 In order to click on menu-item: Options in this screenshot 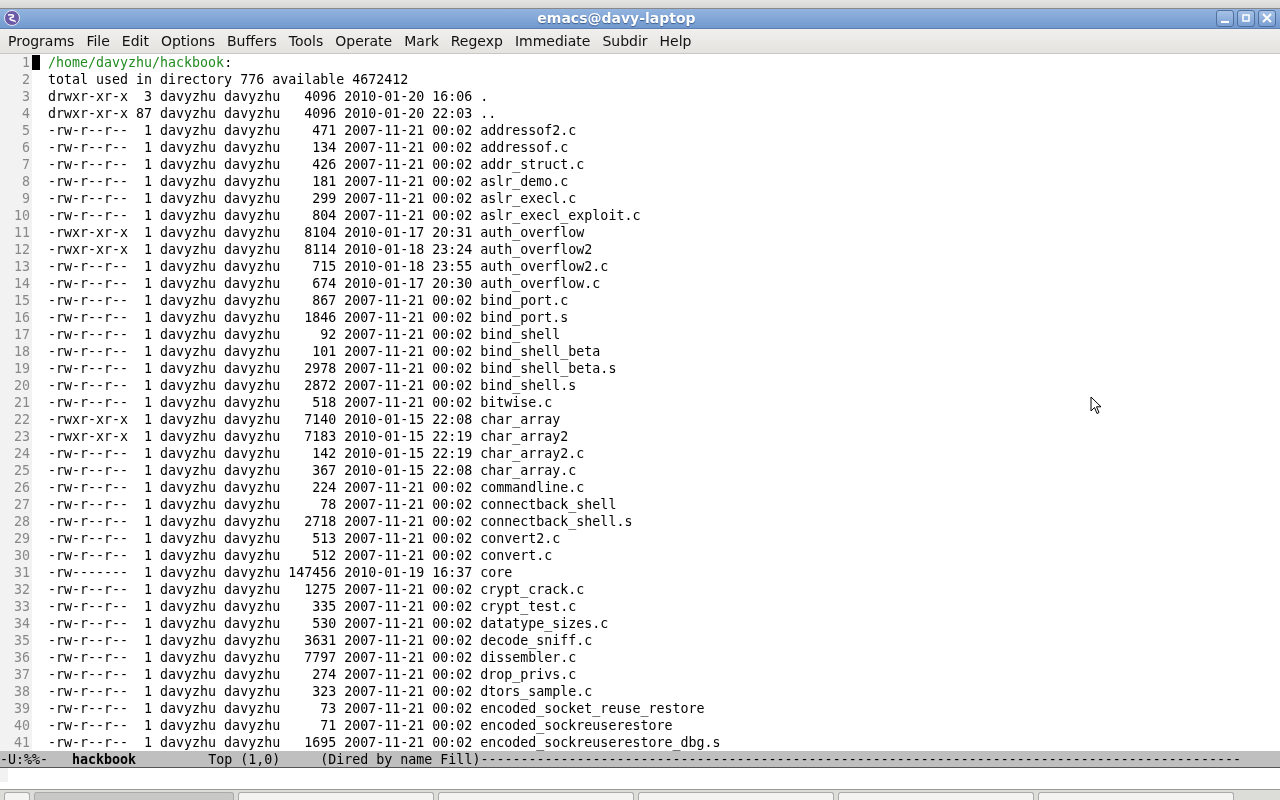, I will do `click(187, 40)`.